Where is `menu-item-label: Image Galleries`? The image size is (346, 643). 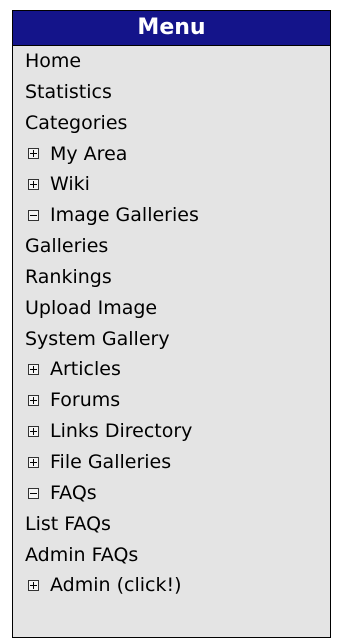
menu-item-label: Image Galleries is located at coordinates (124, 215).